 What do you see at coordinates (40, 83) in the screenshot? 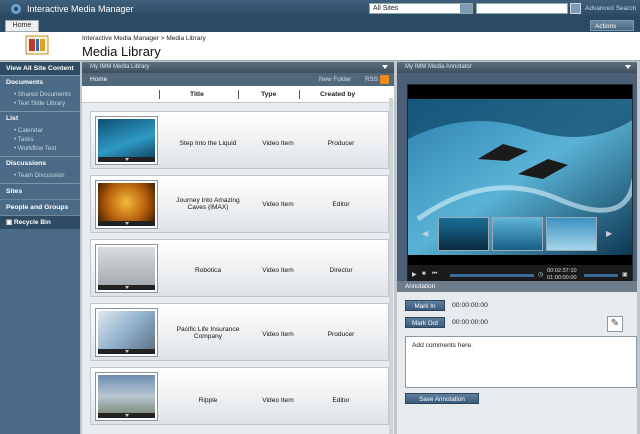
I see `nav-heading-documents: Documents` at bounding box center [40, 83].